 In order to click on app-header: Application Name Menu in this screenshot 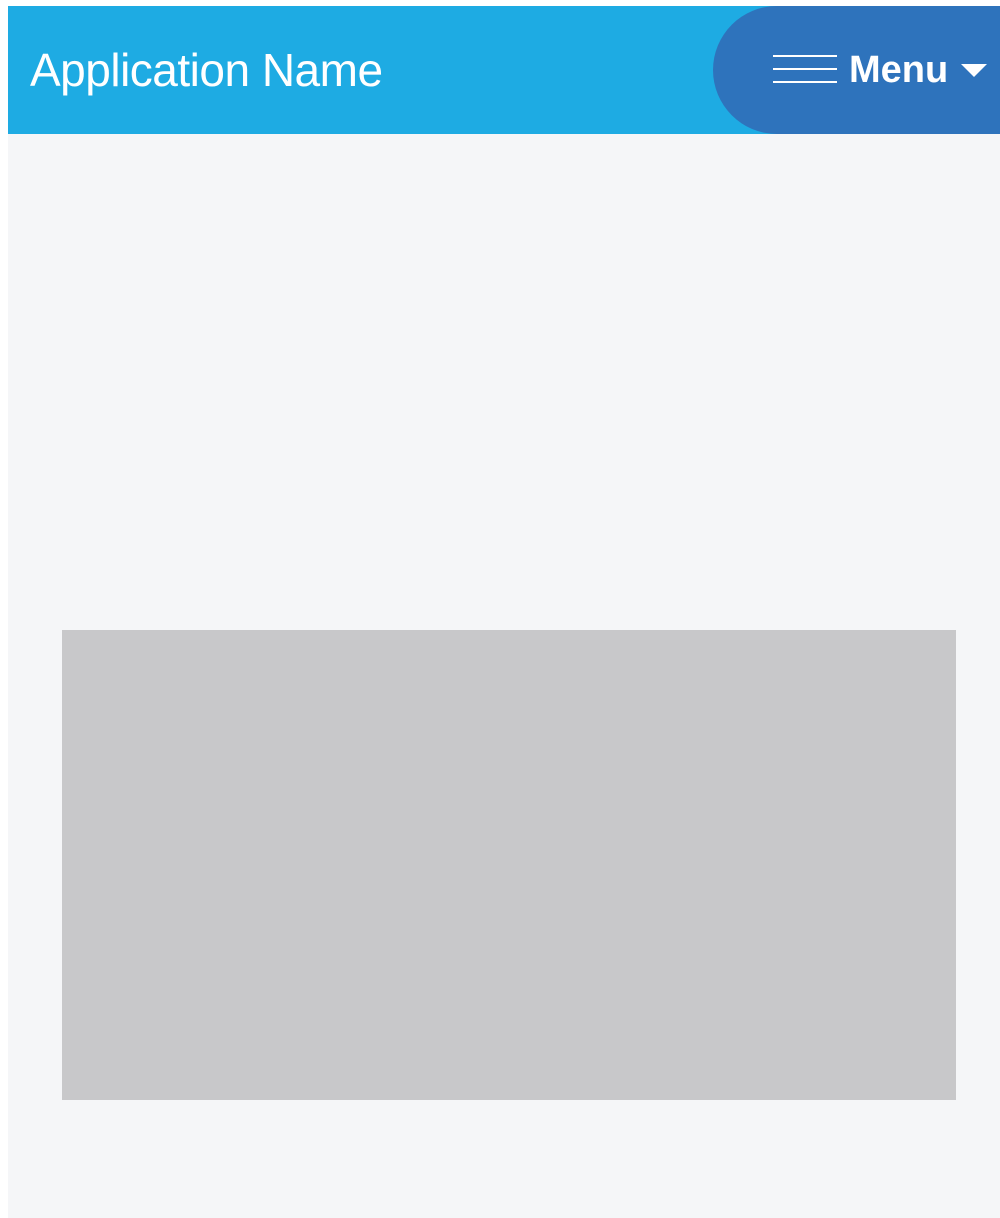, I will do `click(504, 70)`.